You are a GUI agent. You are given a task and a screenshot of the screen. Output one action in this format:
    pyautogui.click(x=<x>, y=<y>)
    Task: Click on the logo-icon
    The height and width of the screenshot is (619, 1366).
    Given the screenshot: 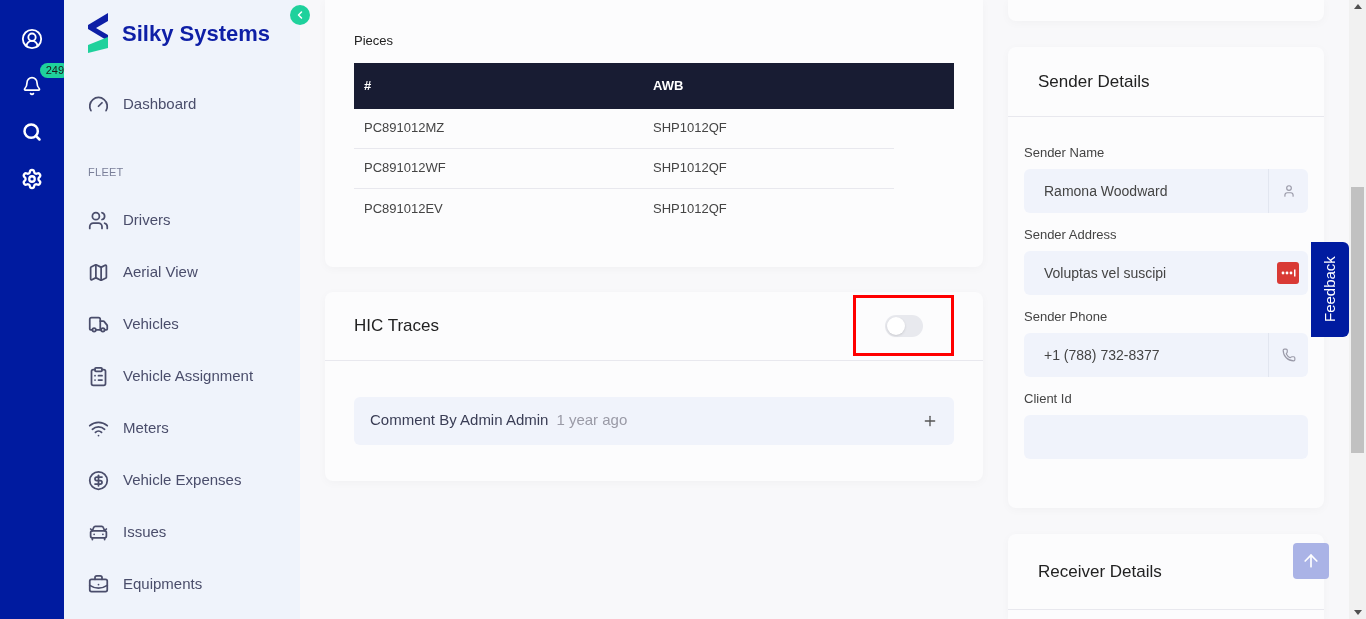 What is the action you would take?
    pyautogui.click(x=99, y=33)
    